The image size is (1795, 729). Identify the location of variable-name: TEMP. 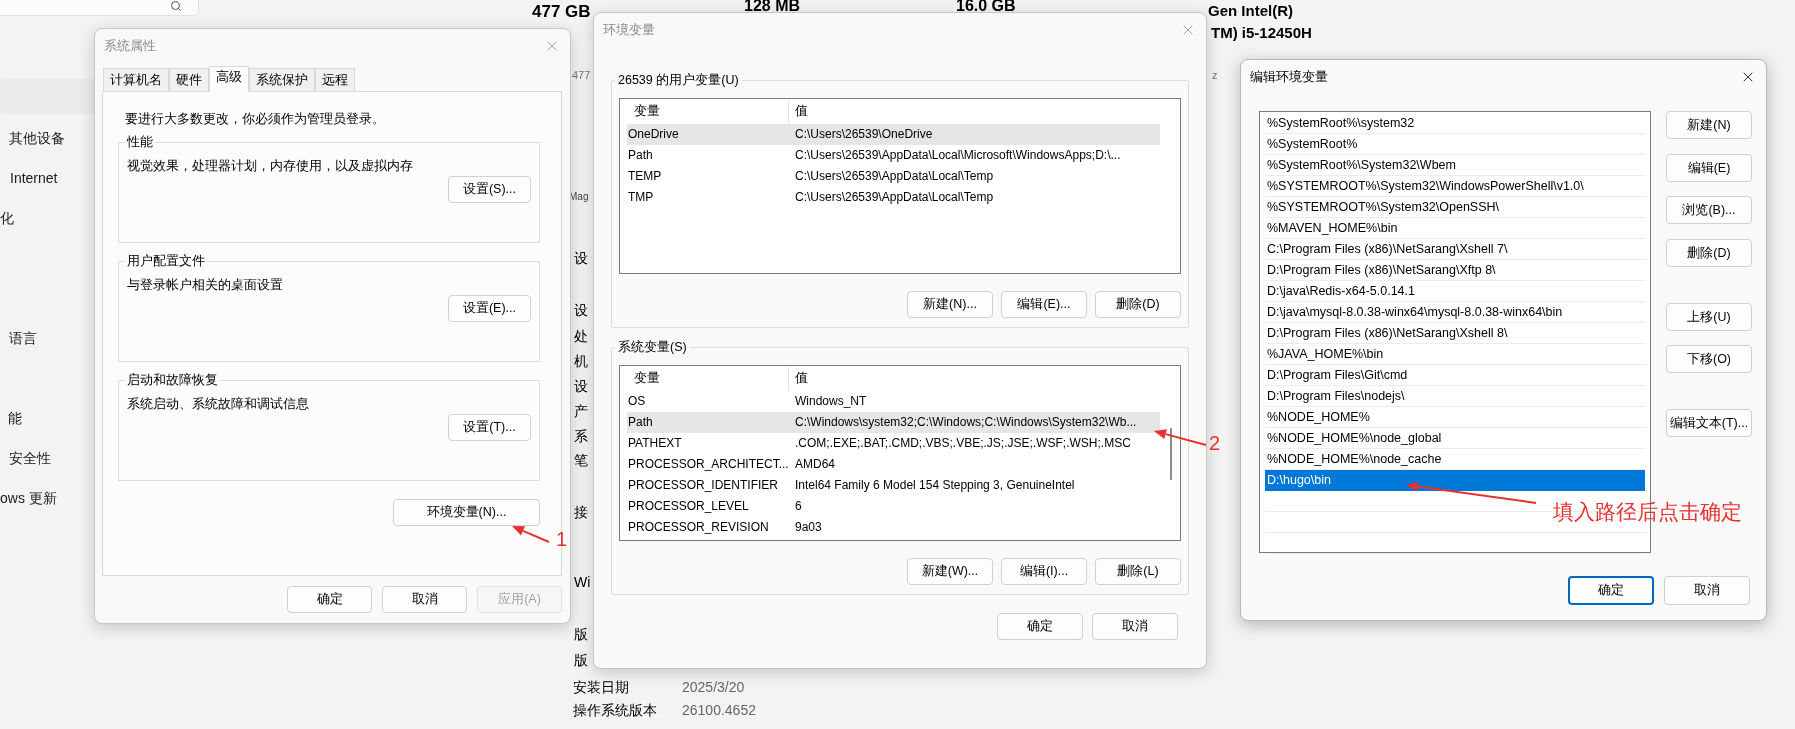
(645, 177).